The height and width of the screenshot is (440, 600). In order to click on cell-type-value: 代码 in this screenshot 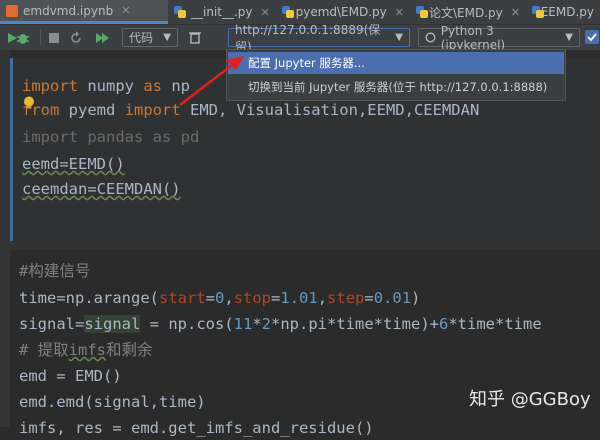, I will do `click(141, 38)`.